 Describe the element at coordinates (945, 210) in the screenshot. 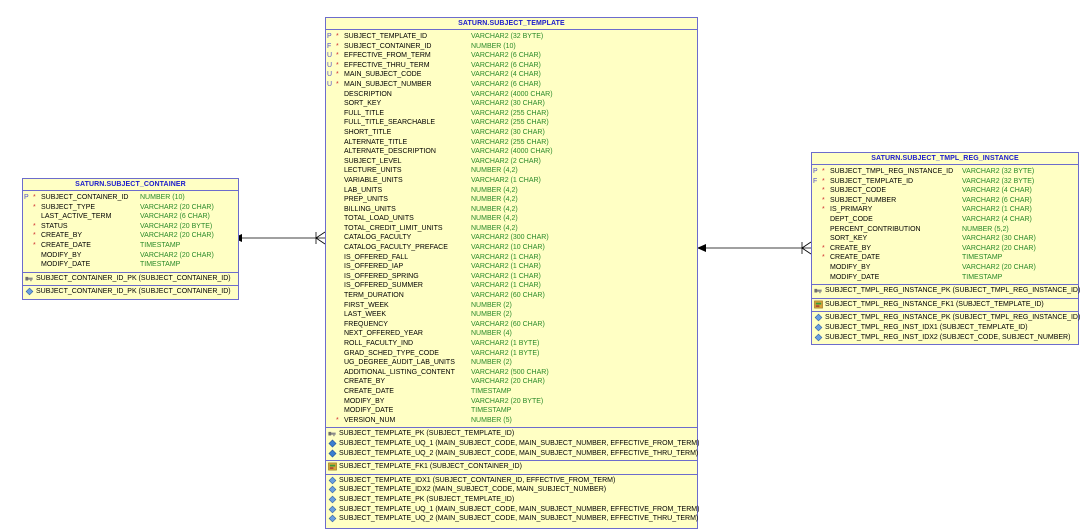

I see `column-row: * IS_PRIMARY VARCHAR2 (1 CHAR)` at that location.